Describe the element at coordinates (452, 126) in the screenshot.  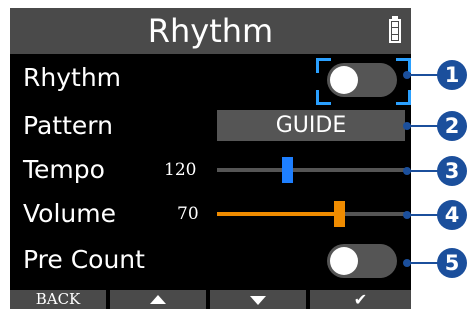
I see `callout-2: 2` at that location.